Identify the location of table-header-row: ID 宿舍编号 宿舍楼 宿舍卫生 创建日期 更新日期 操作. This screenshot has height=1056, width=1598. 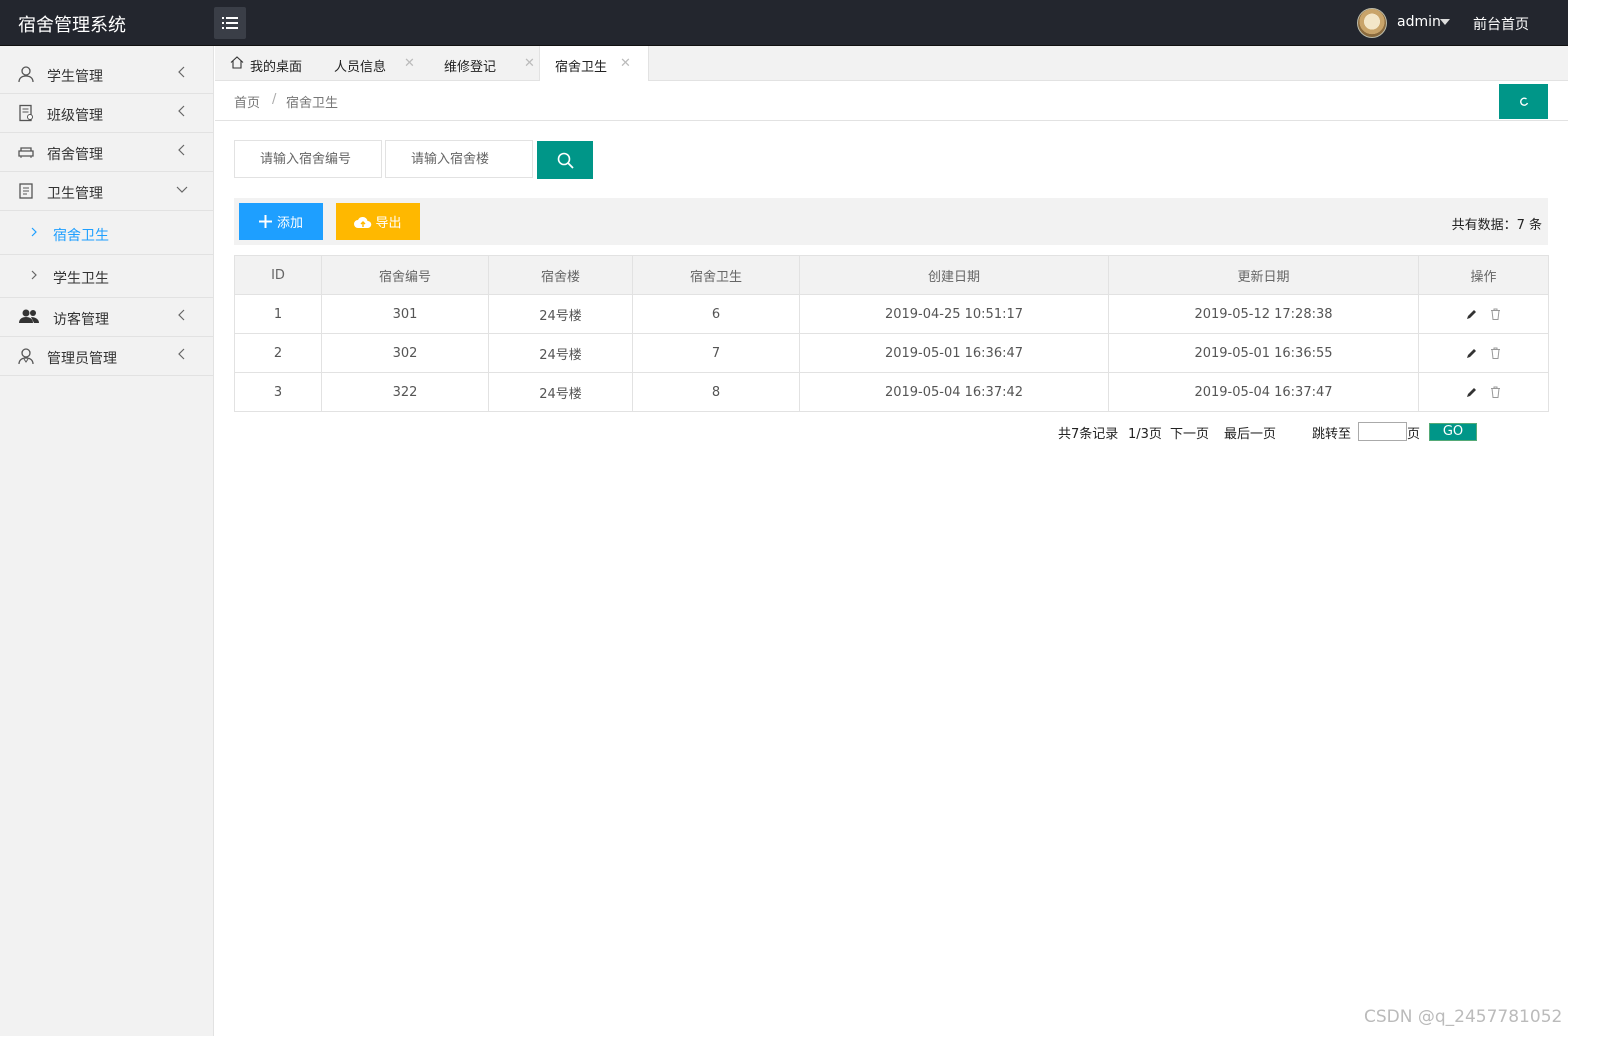
(891, 275).